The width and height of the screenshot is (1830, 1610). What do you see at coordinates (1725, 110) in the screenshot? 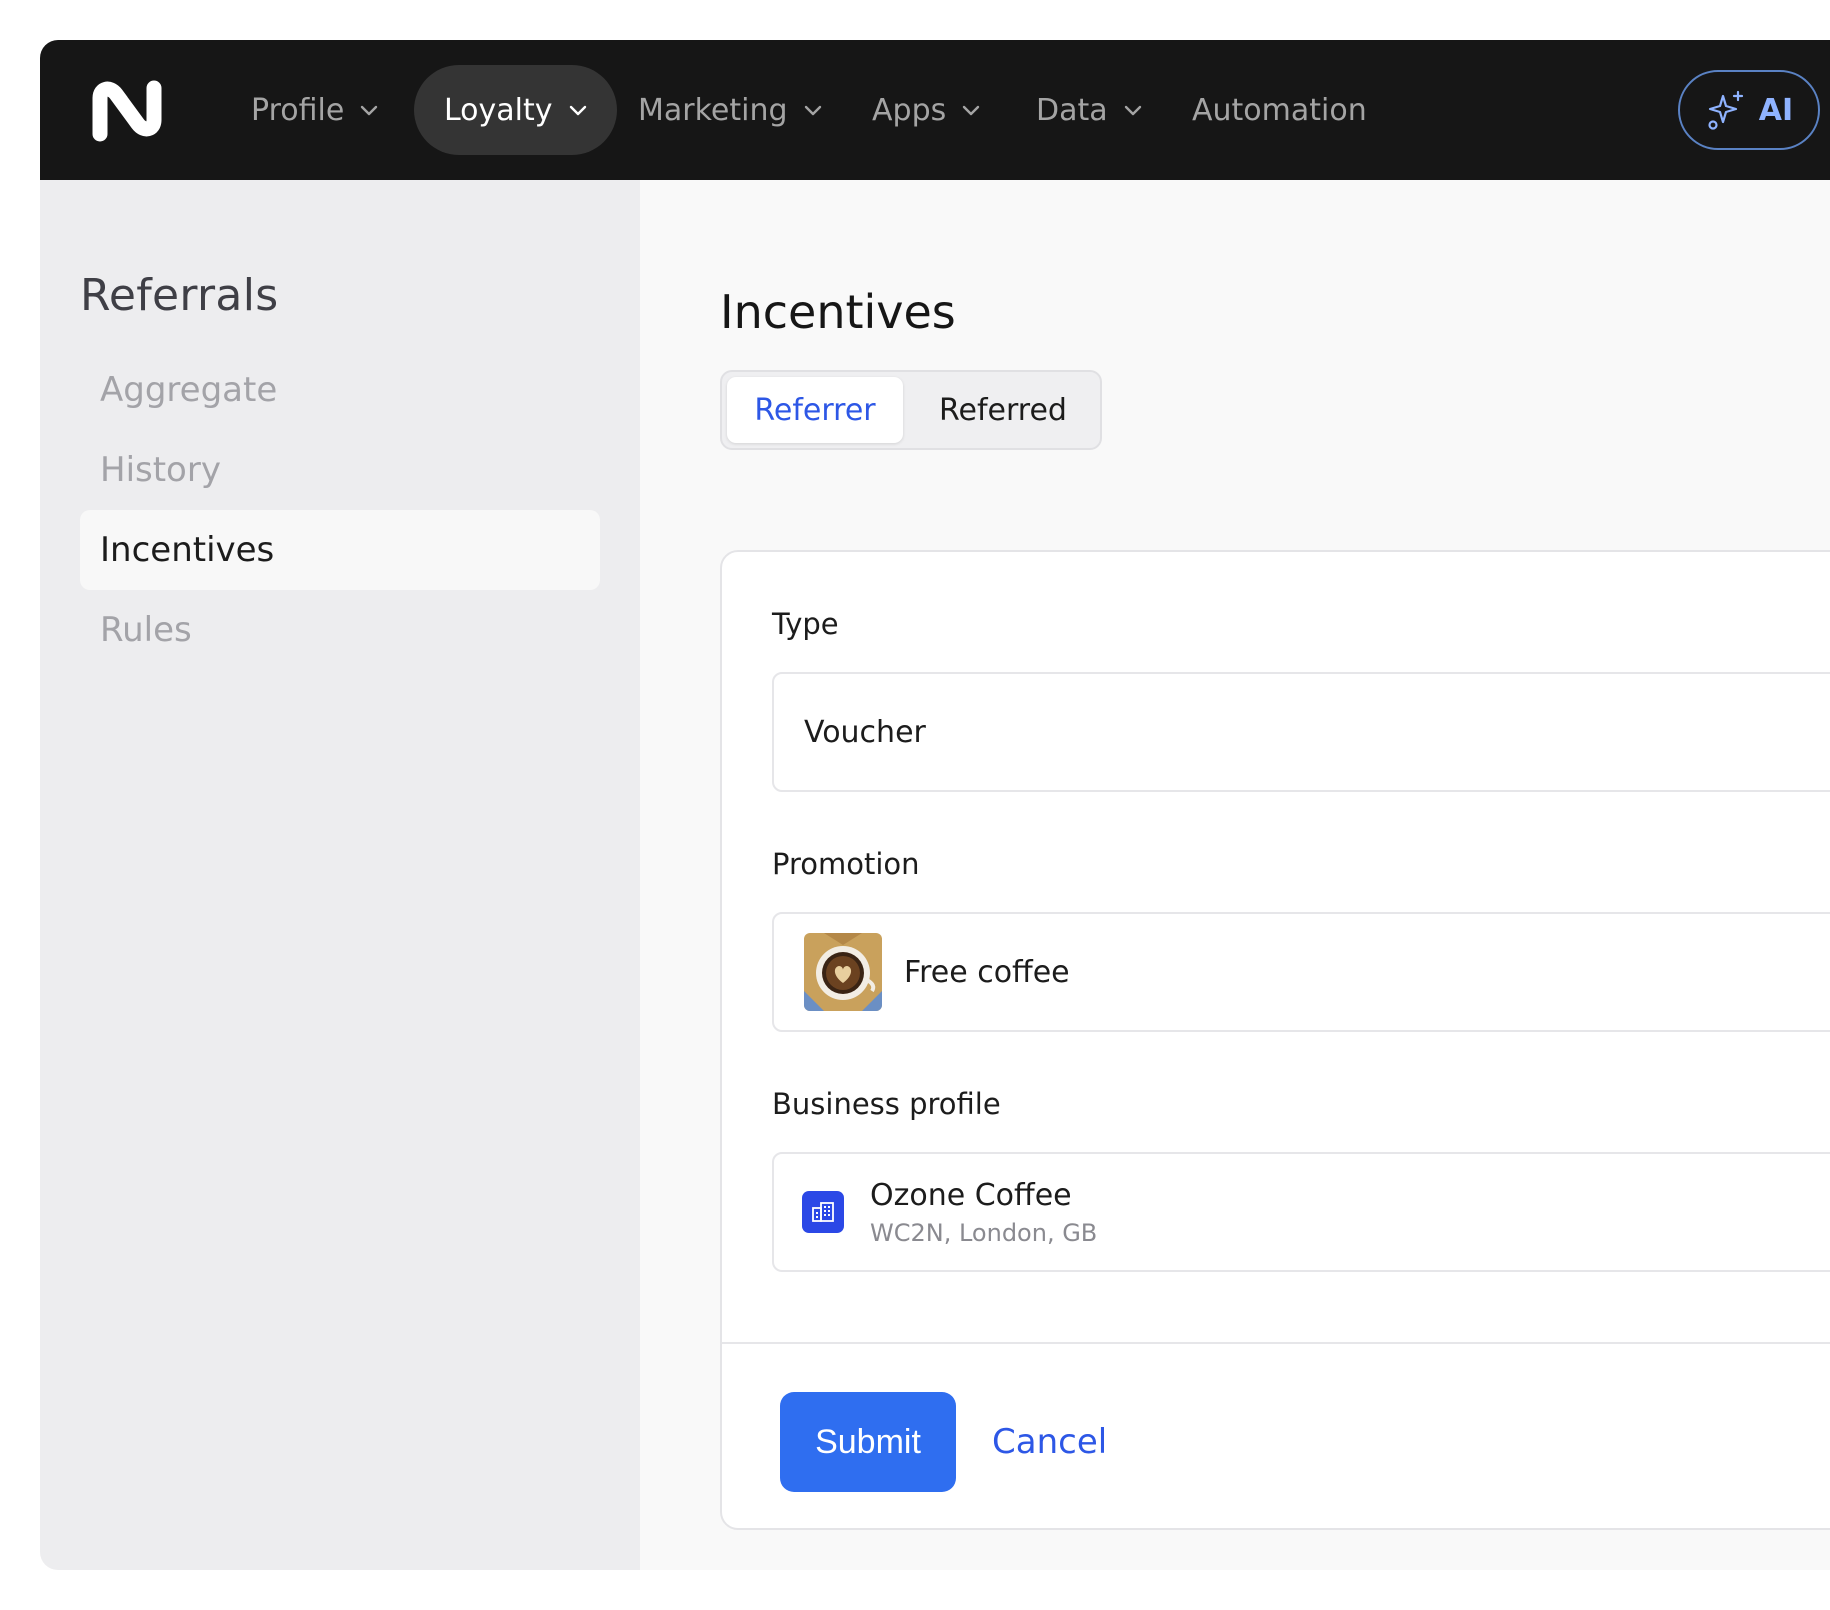
I see `sparkles-icon` at bounding box center [1725, 110].